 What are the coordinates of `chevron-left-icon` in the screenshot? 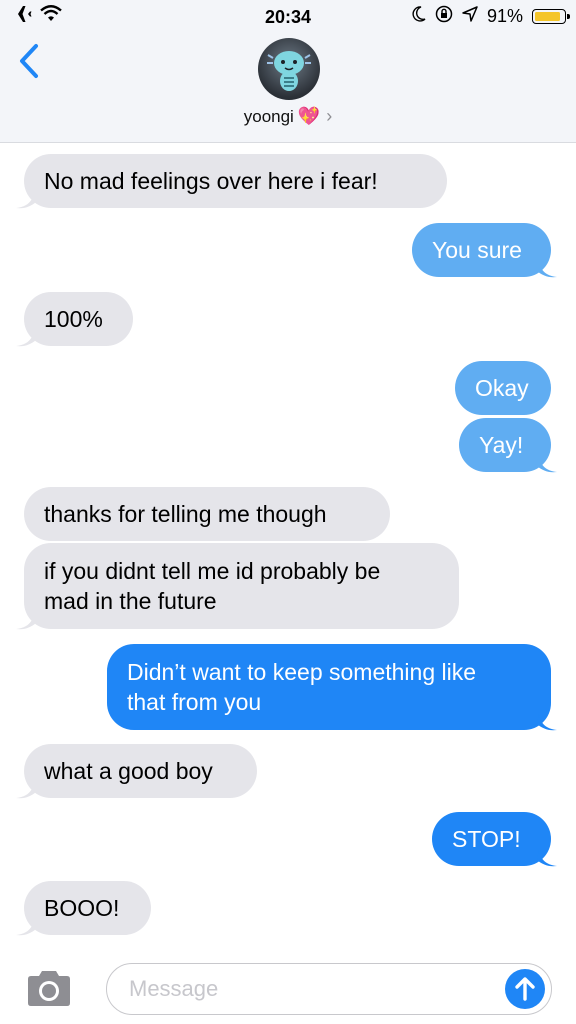 It's located at (30, 66).